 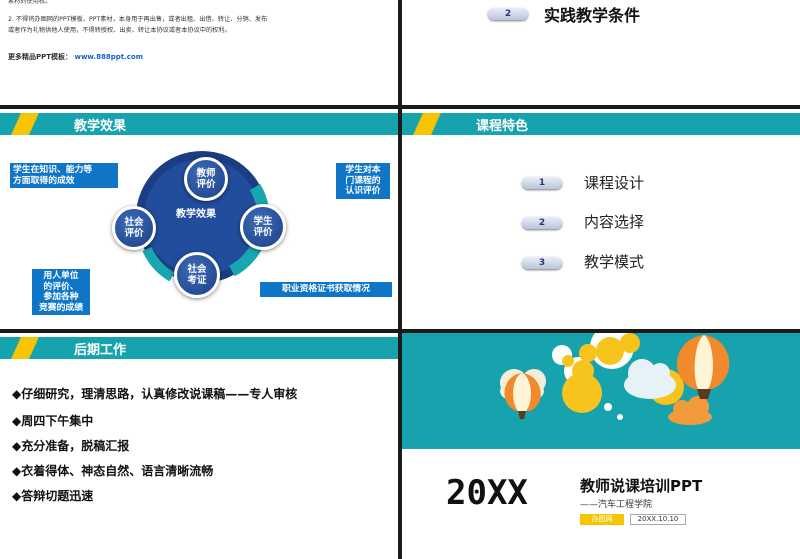 What do you see at coordinates (263, 227) in the screenshot?
I see `node-student-eval: 学生 评价` at bounding box center [263, 227].